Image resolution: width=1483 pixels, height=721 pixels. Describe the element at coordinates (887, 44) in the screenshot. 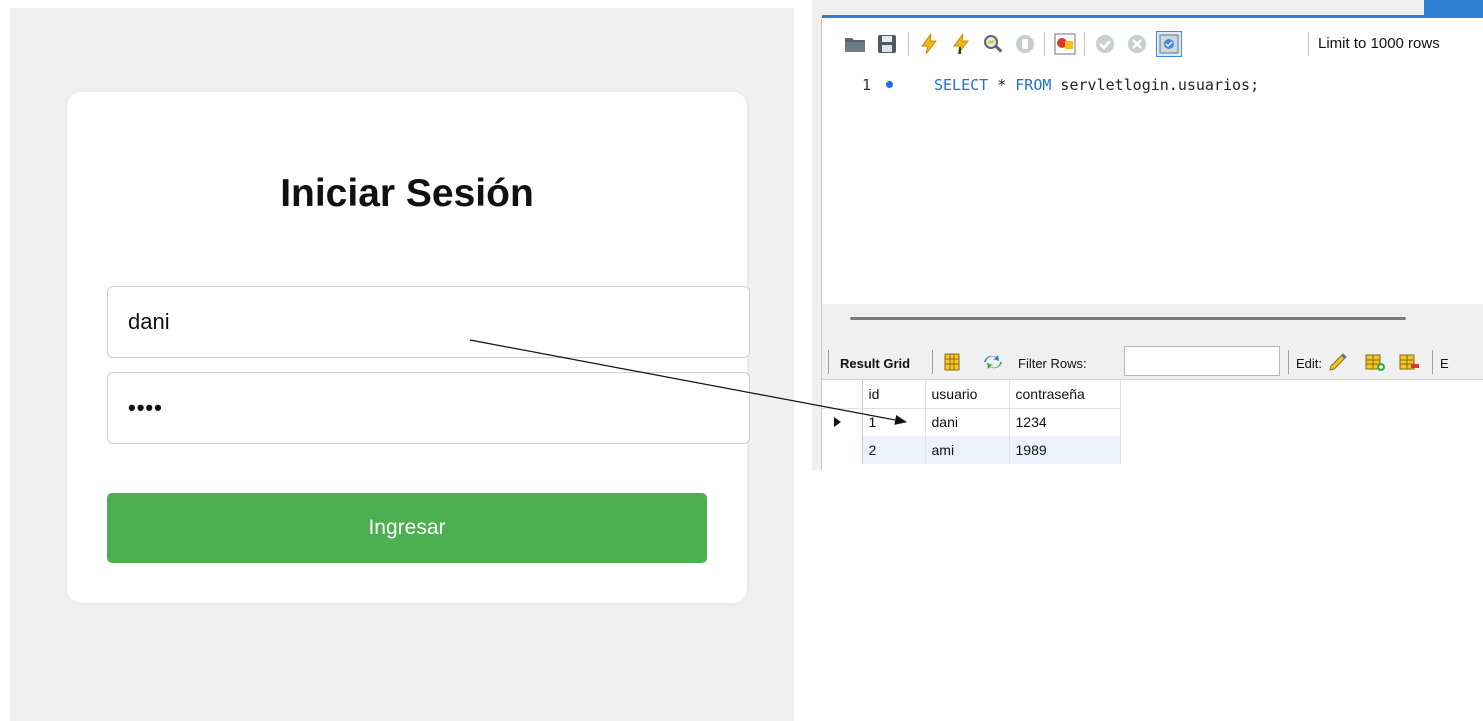

I see `save-icon` at that location.